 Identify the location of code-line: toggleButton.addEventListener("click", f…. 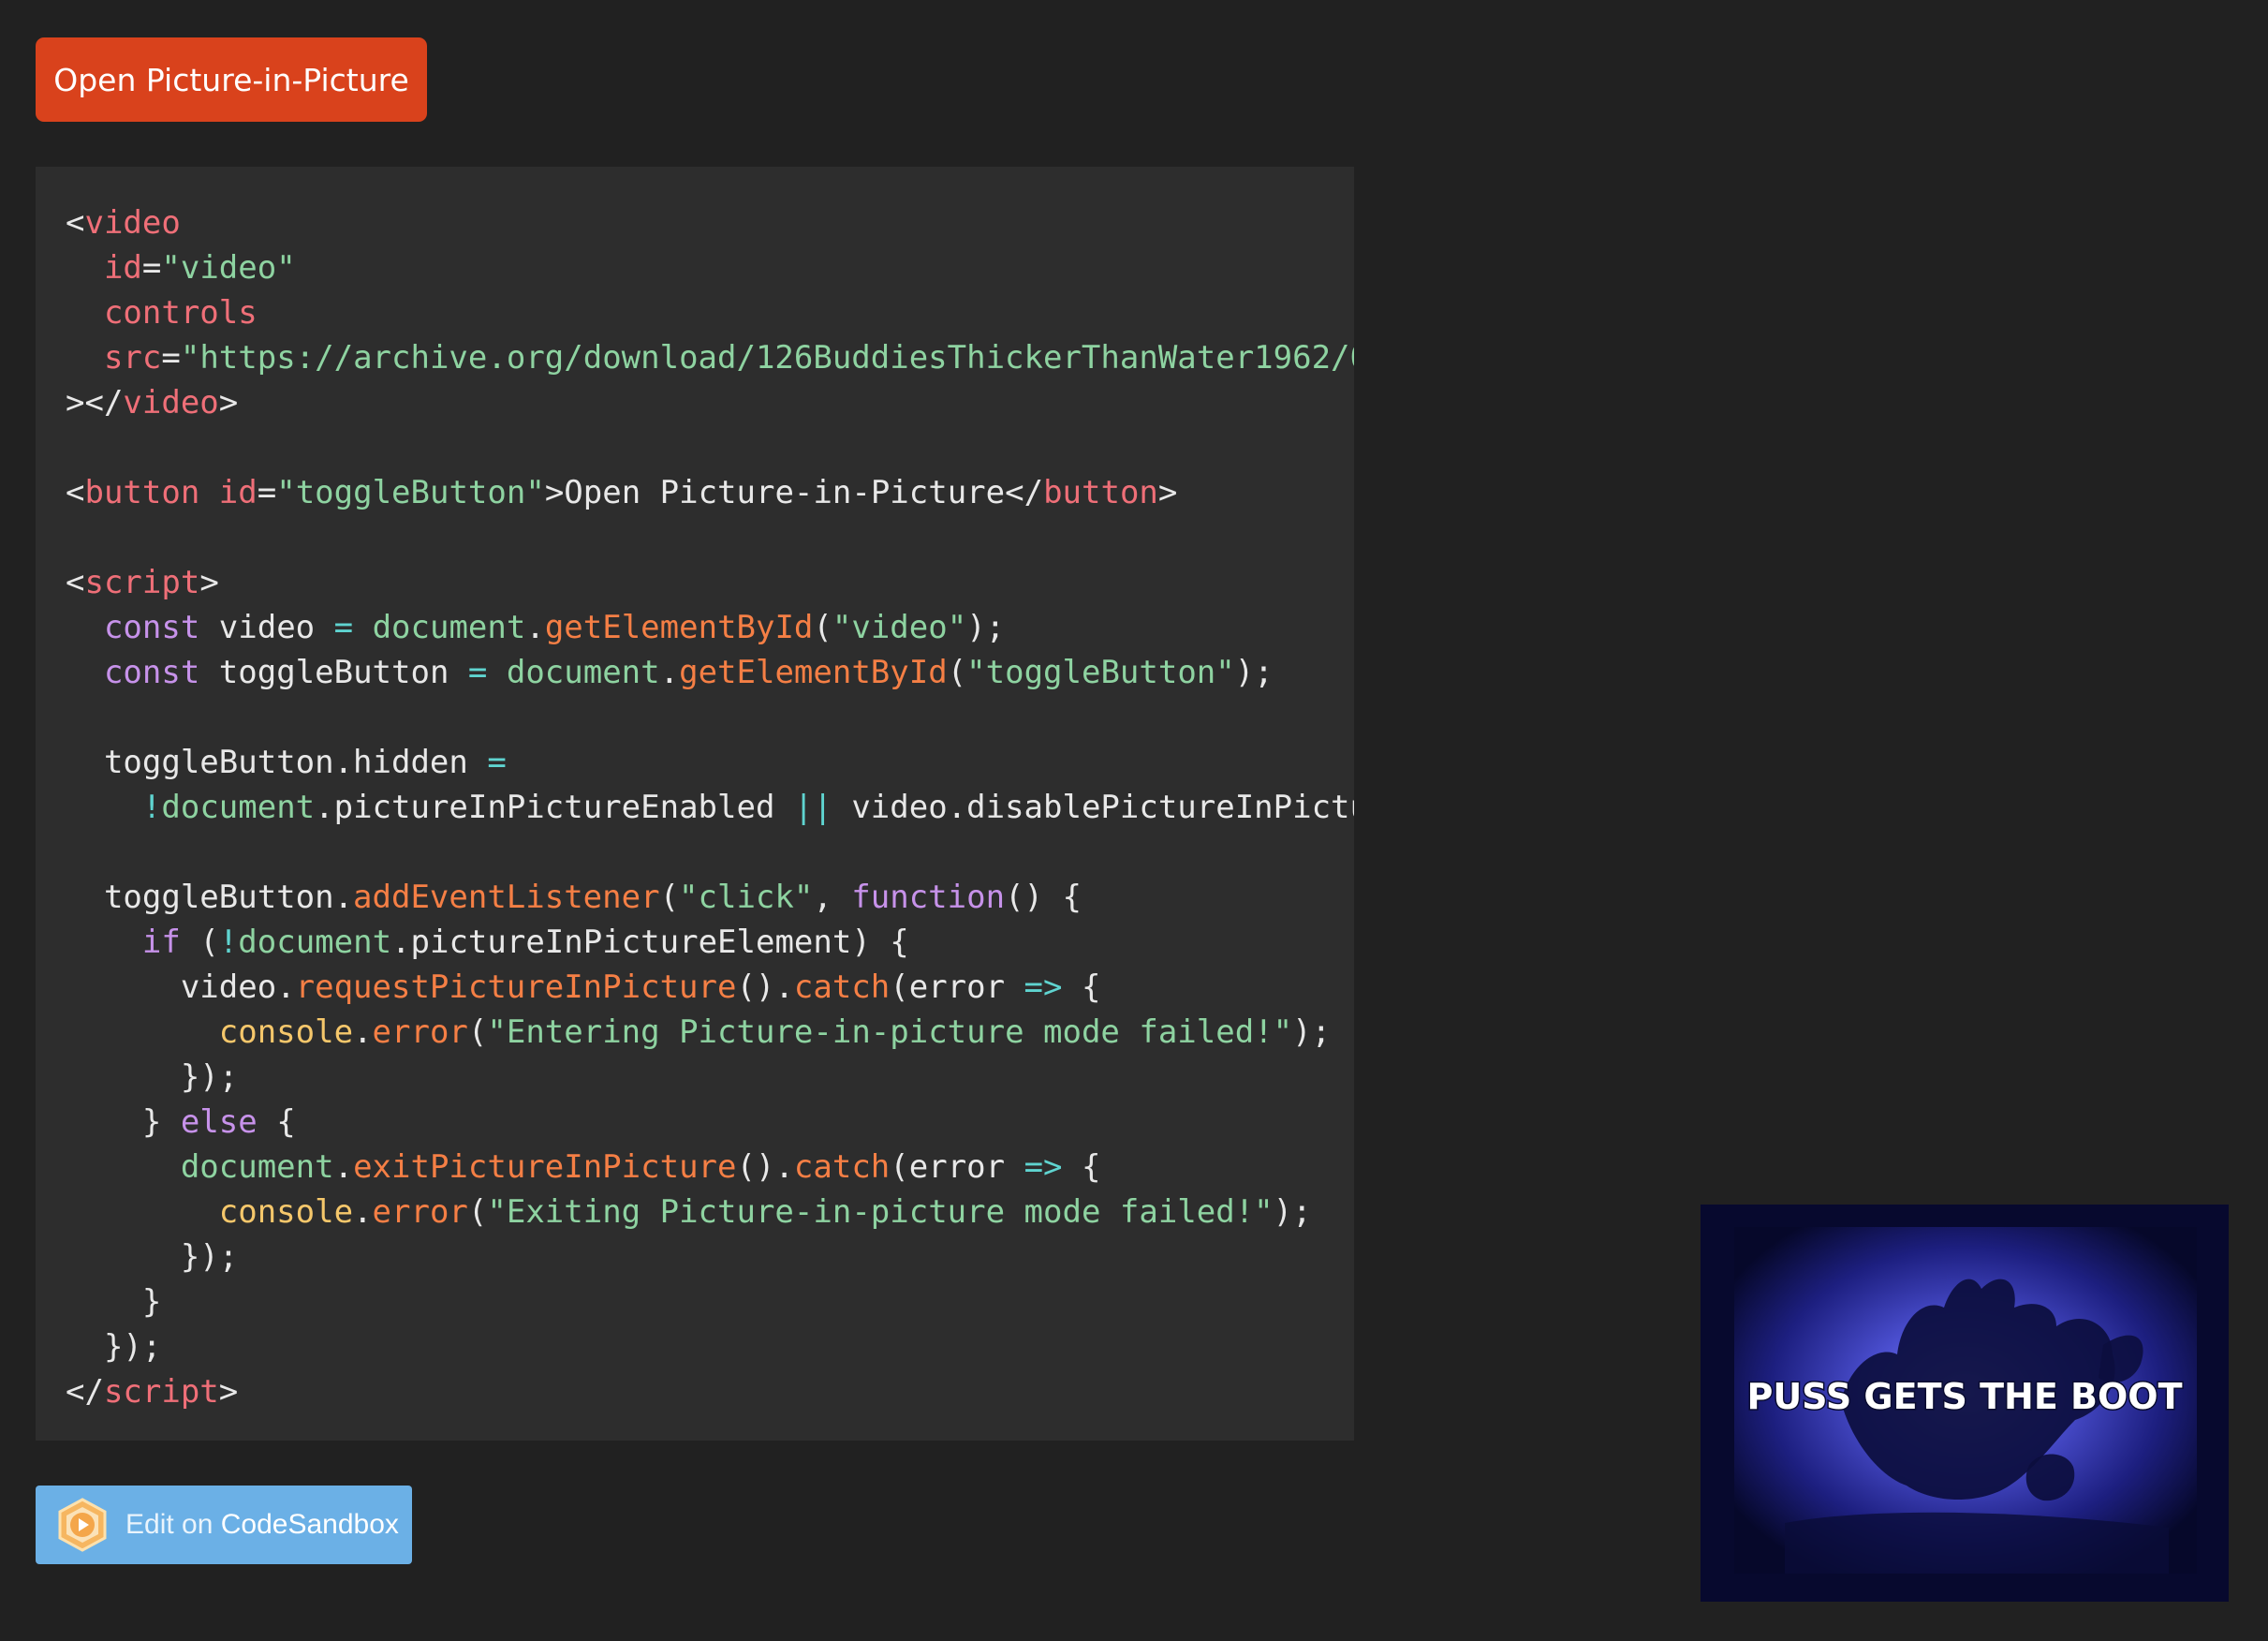
(710, 897).